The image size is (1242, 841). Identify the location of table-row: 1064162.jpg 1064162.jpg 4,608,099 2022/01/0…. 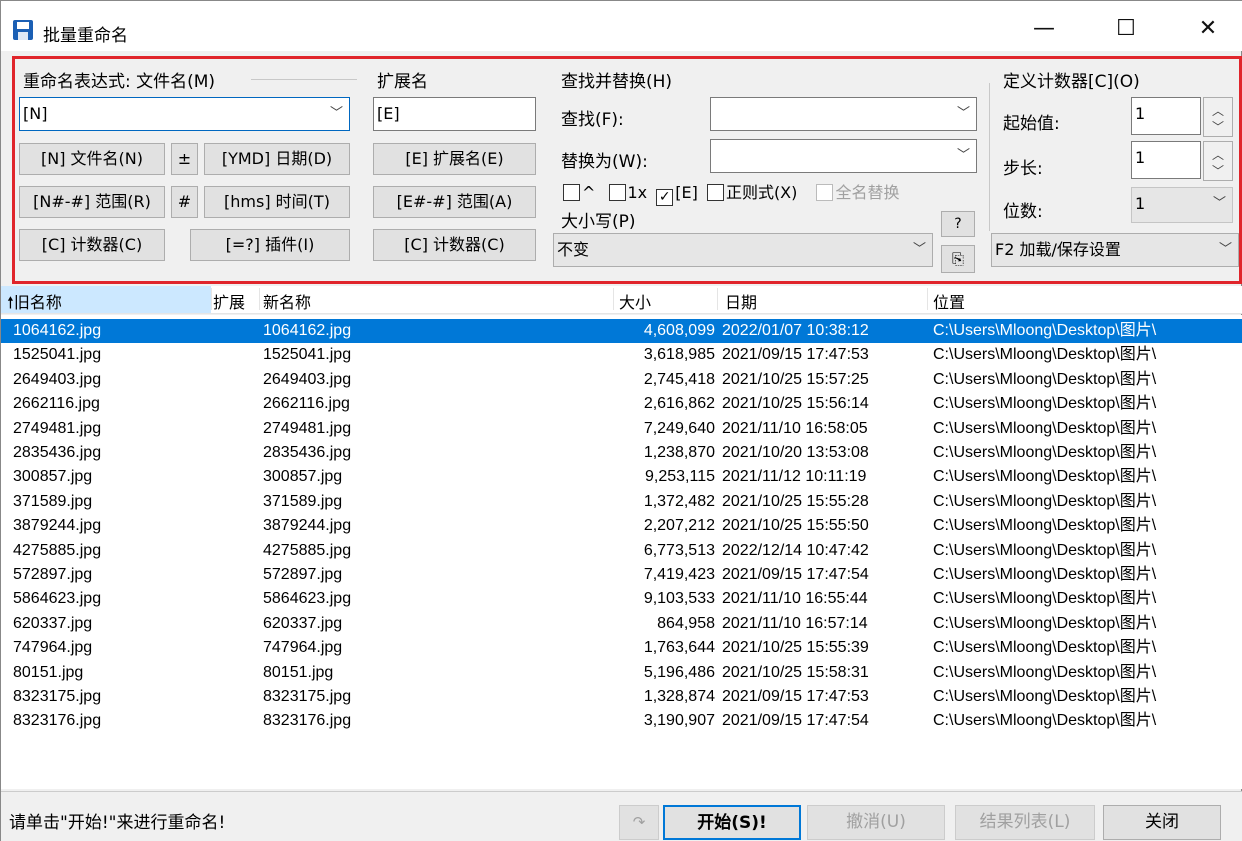
(621, 331).